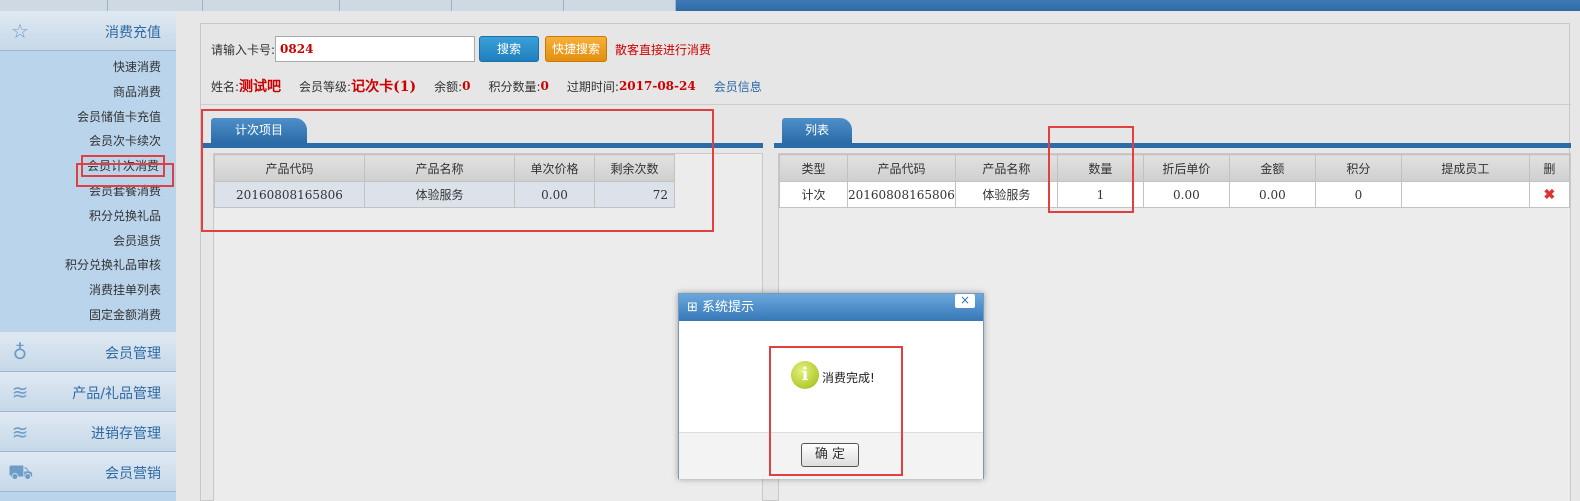 The height and width of the screenshot is (501, 1580). I want to click on table-cell: 0, so click(1358, 194).